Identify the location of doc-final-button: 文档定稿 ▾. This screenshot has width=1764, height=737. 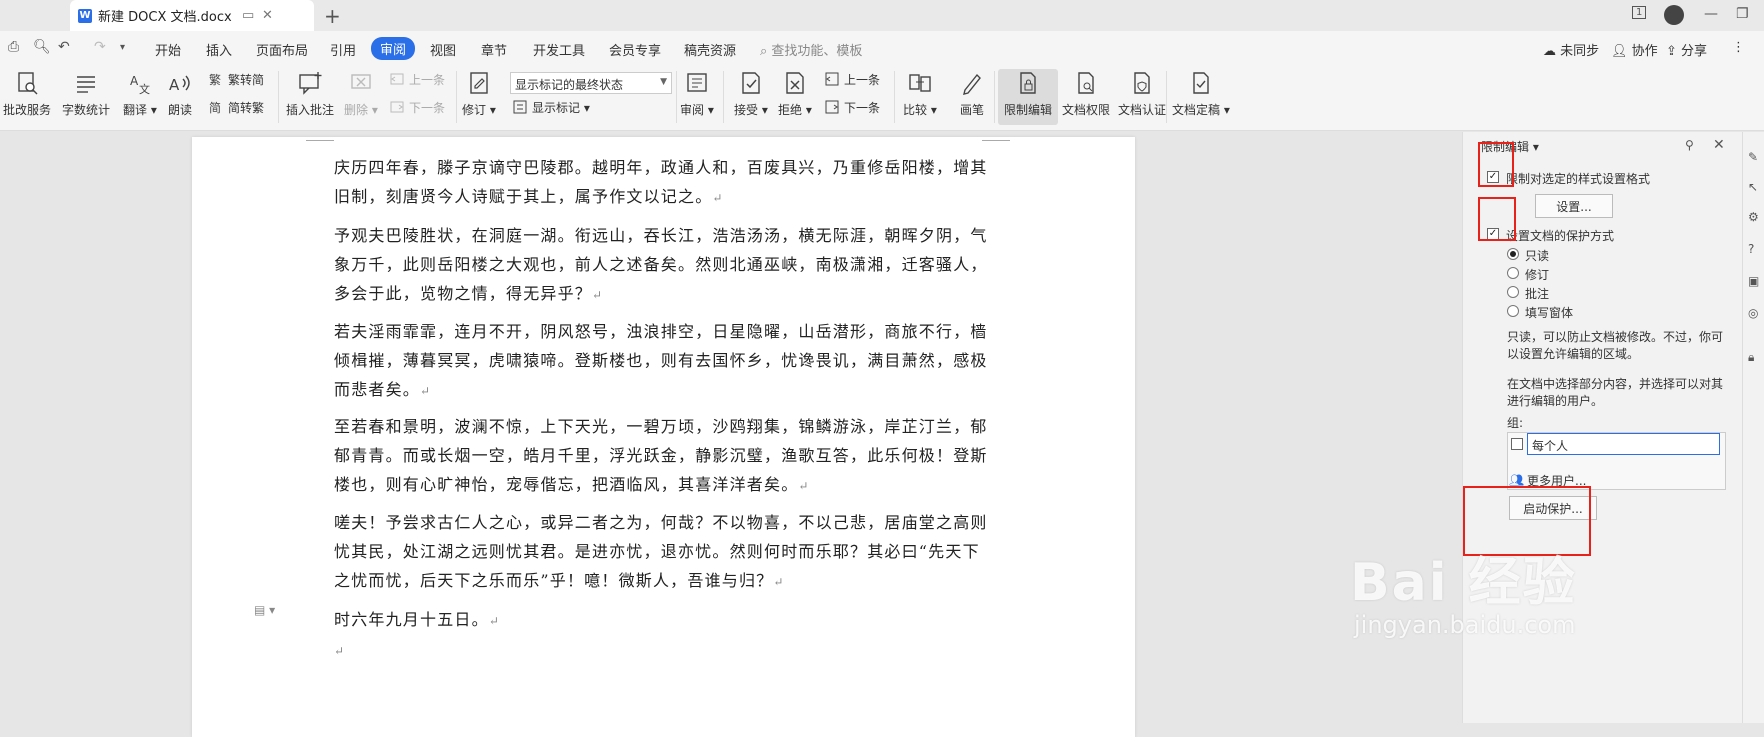
(1201, 97).